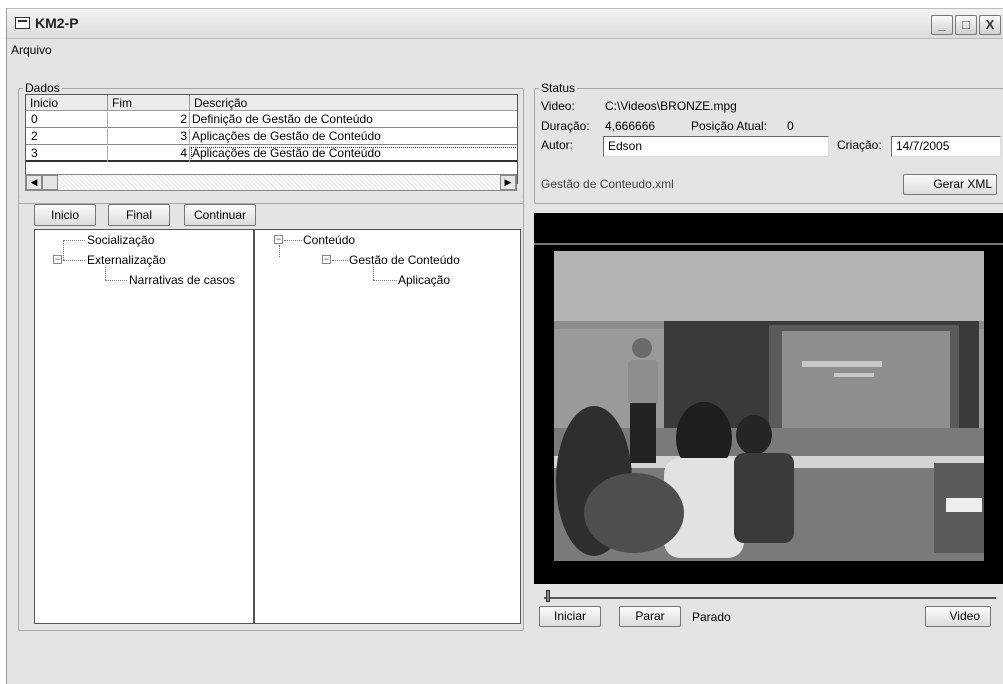  I want to click on video-button: Video, so click(958, 616).